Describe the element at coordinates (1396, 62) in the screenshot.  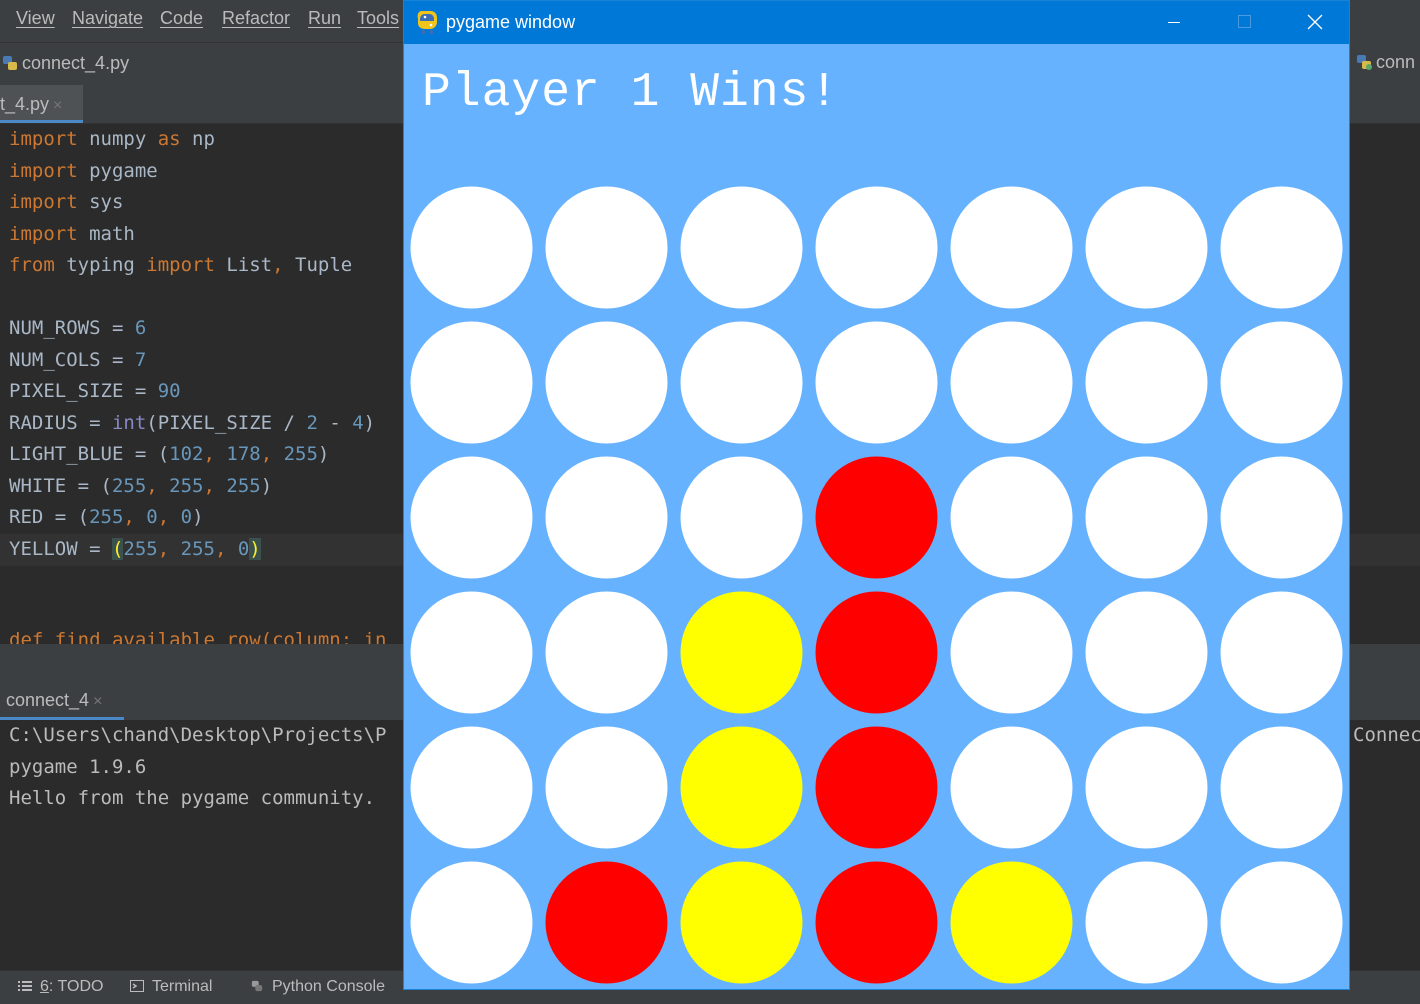
I see `right-tab-label: conn` at that location.